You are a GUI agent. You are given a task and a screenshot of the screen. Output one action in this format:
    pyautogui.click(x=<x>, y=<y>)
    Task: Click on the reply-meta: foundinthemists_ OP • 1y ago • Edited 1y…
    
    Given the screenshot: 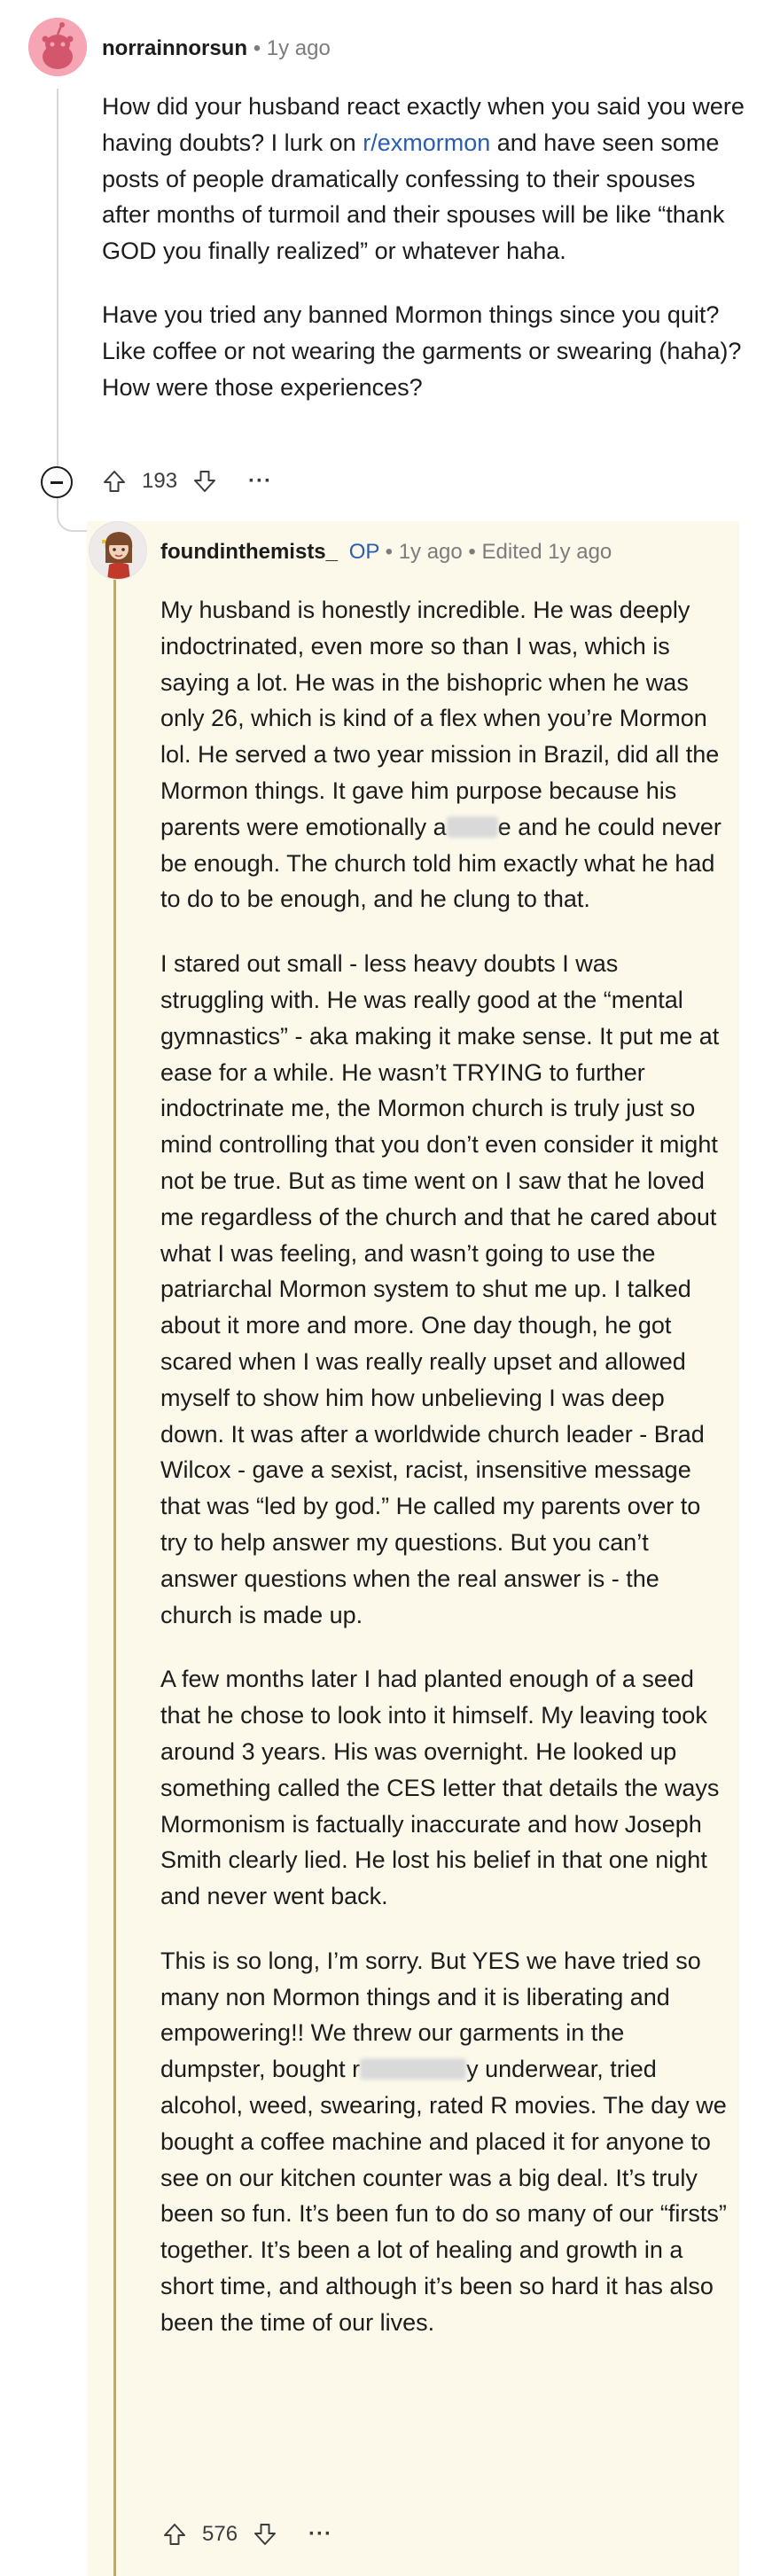 What is the action you would take?
    pyautogui.click(x=386, y=552)
    